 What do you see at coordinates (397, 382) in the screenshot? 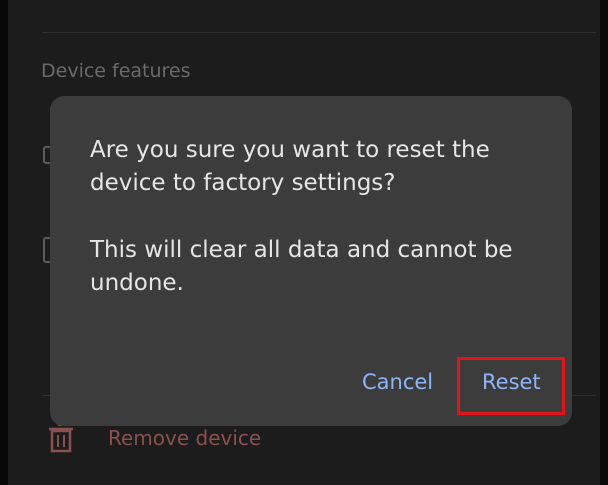
I see `cancel-button: Cancel` at bounding box center [397, 382].